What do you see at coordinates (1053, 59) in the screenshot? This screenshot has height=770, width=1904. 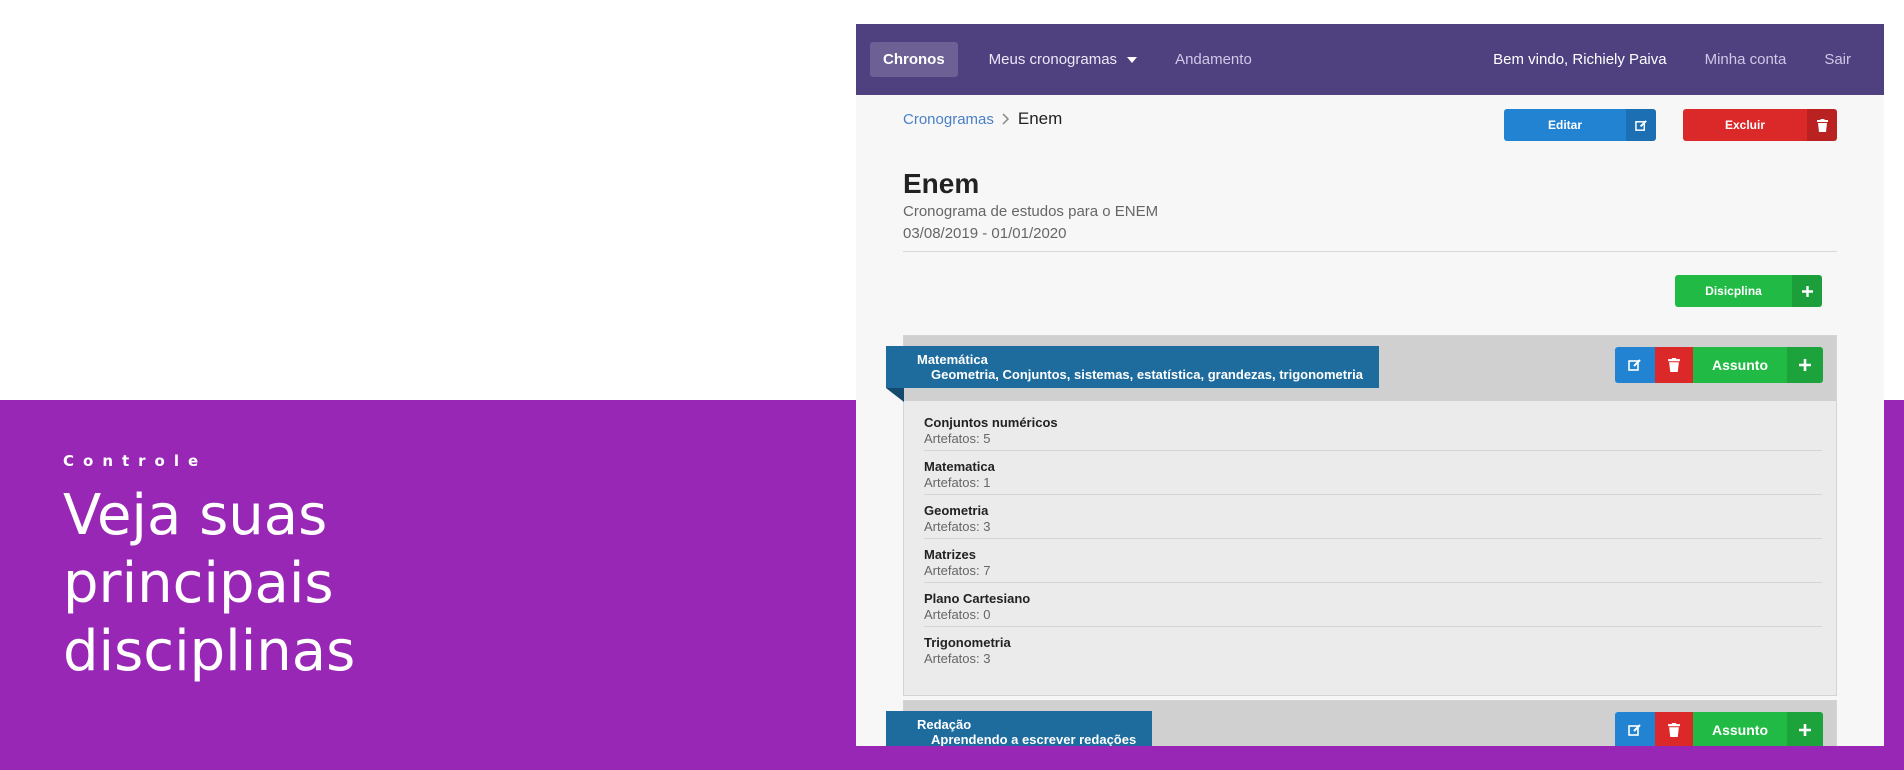 I see `my-schedules-label: Meus cronogramas` at bounding box center [1053, 59].